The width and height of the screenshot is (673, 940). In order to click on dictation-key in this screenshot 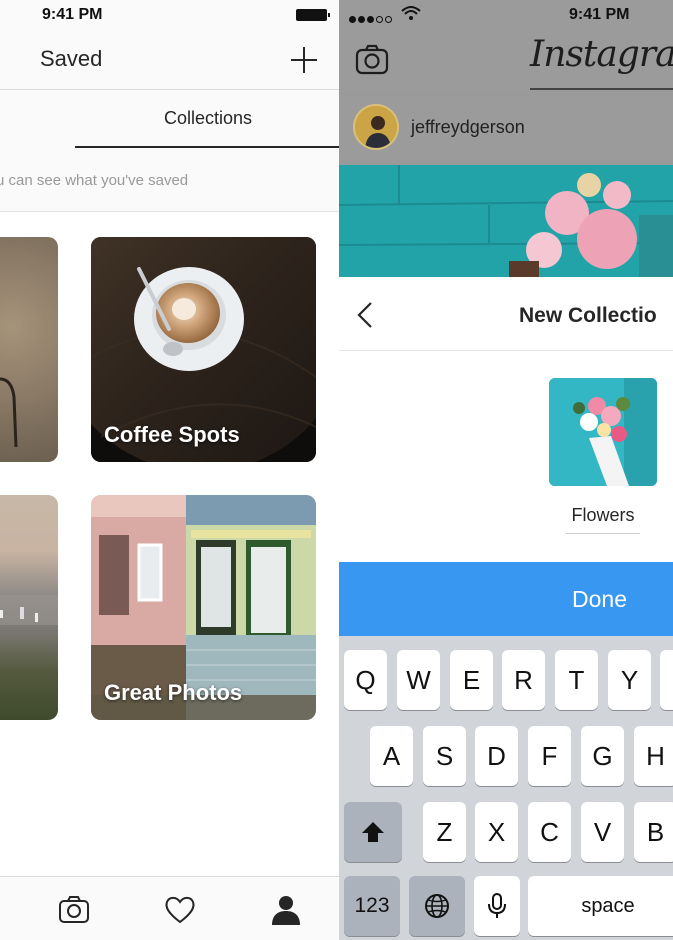, I will do `click(497, 906)`.